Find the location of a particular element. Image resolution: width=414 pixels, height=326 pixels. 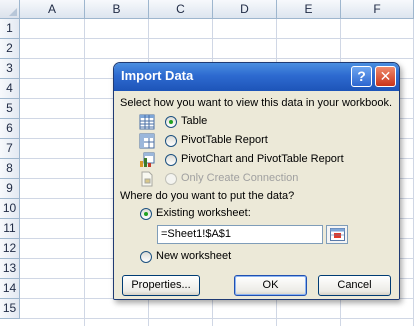

ok-button: OK is located at coordinates (270, 285).